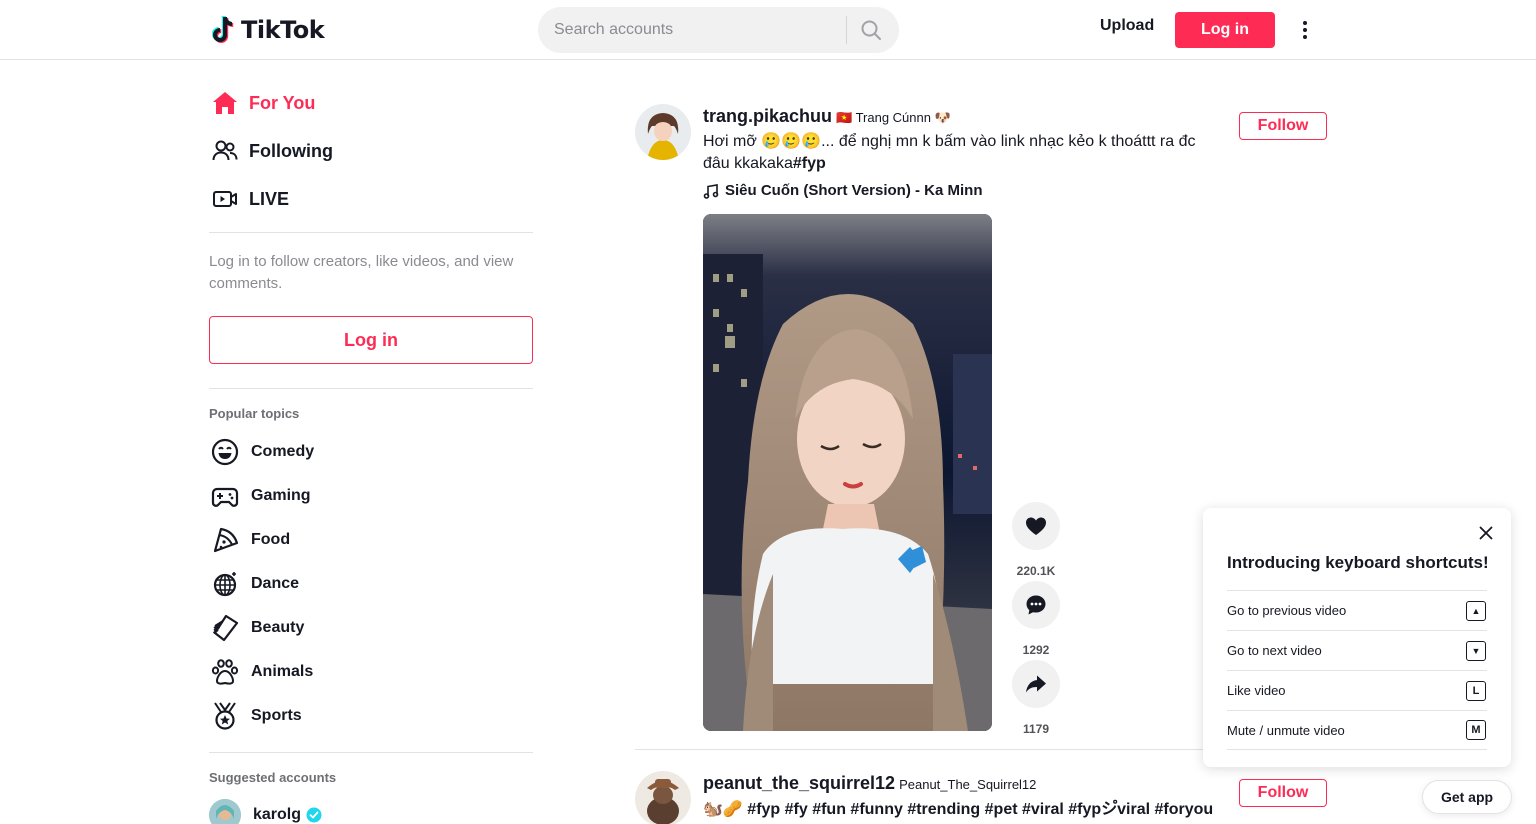 The height and width of the screenshot is (824, 1536). Describe the element at coordinates (254, 413) in the screenshot. I see `popular-topics-title: Popular topics` at that location.